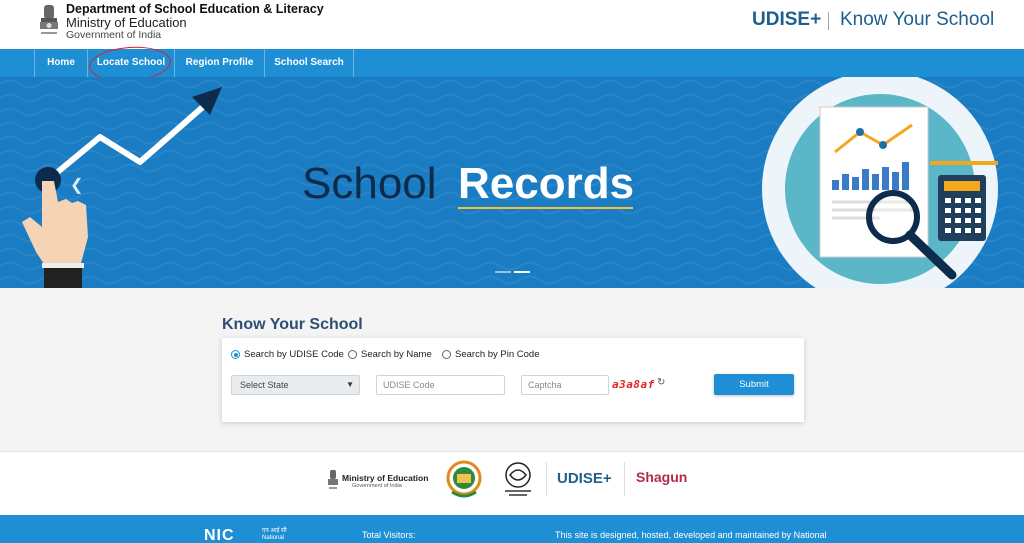  What do you see at coordinates (309, 63) in the screenshot?
I see `nav-school-search: School Search` at bounding box center [309, 63].